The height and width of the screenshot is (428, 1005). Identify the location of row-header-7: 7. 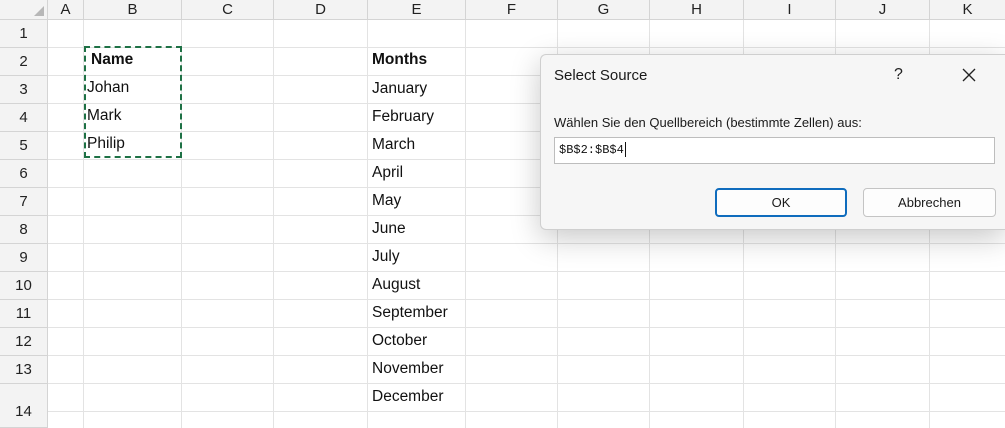
(24, 202).